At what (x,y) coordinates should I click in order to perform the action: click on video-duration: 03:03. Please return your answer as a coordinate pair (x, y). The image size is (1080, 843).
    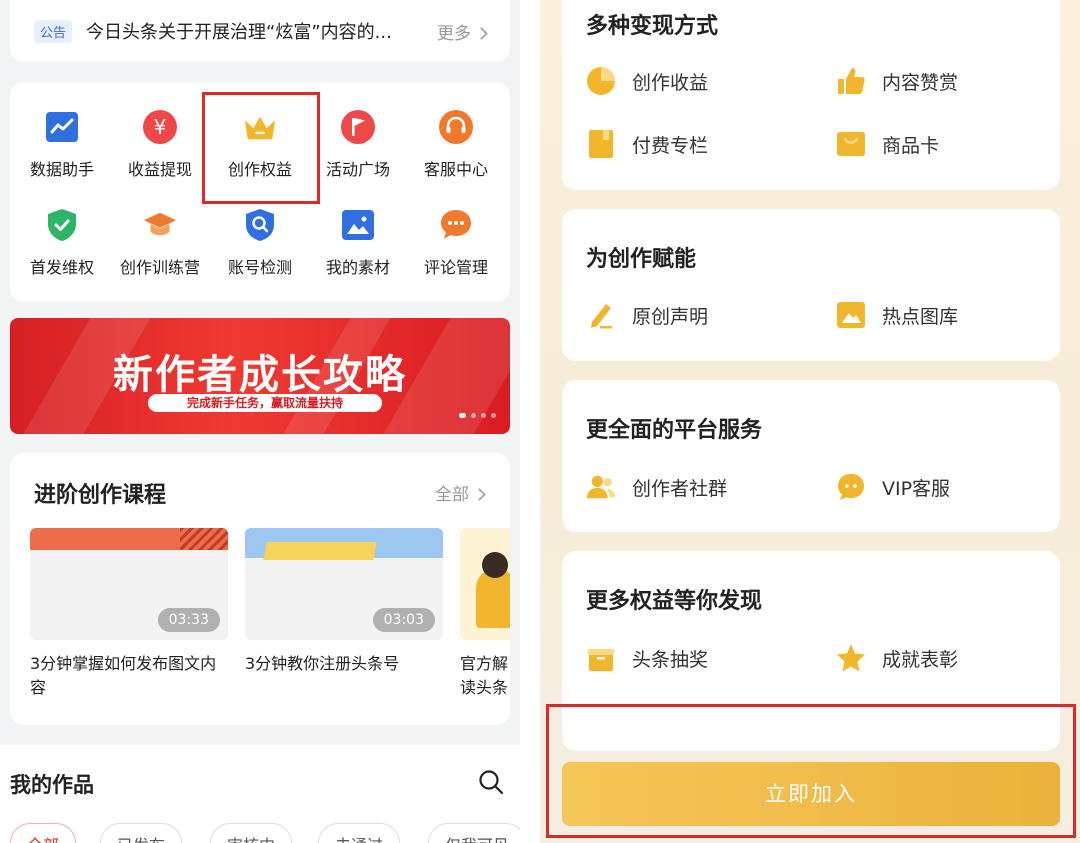
    Looking at the image, I should click on (403, 620).